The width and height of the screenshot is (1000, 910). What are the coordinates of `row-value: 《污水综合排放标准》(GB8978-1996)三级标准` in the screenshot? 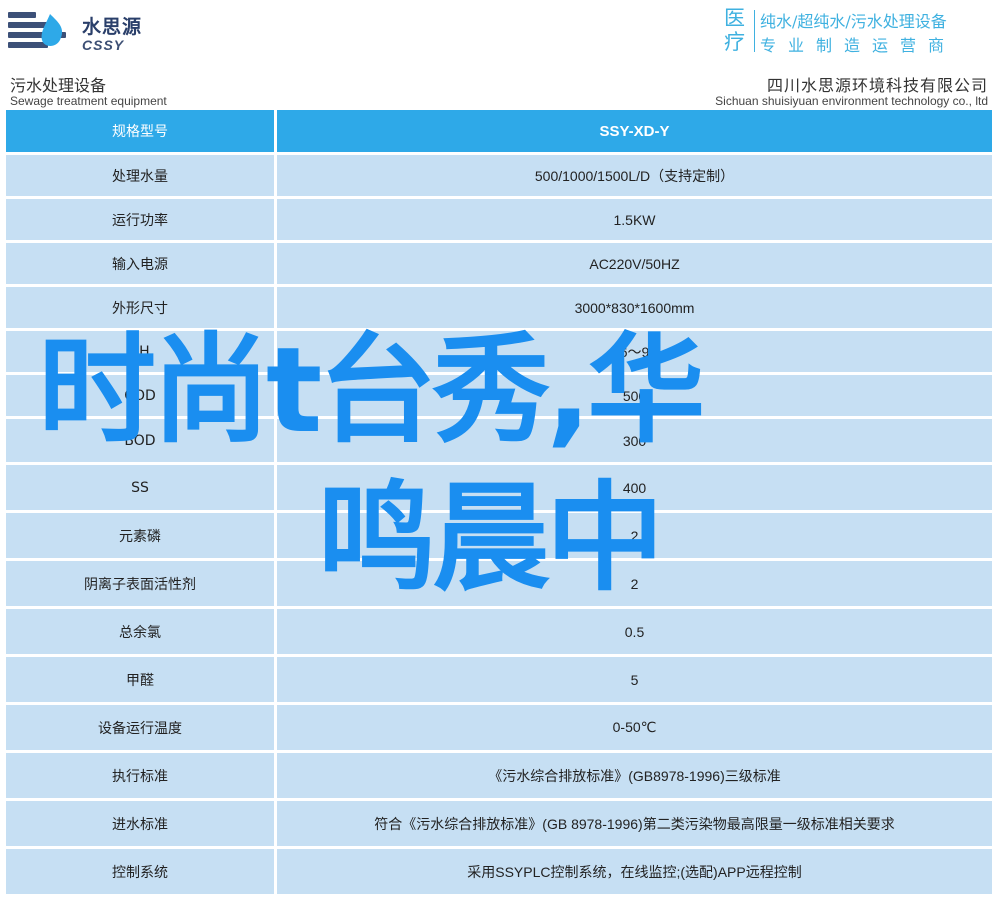 It's located at (634, 775).